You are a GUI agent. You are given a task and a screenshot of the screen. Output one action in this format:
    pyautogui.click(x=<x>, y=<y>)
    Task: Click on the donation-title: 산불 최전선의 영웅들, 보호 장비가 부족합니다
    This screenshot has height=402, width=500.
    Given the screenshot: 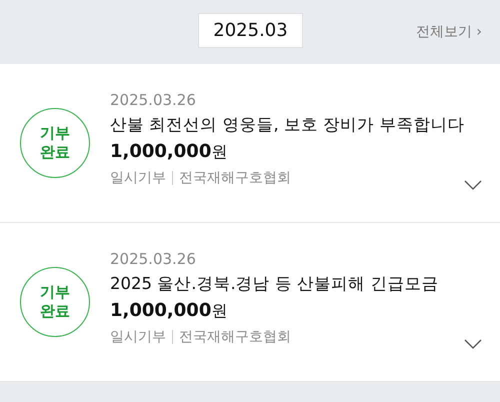 What is the action you would take?
    pyautogui.click(x=288, y=125)
    